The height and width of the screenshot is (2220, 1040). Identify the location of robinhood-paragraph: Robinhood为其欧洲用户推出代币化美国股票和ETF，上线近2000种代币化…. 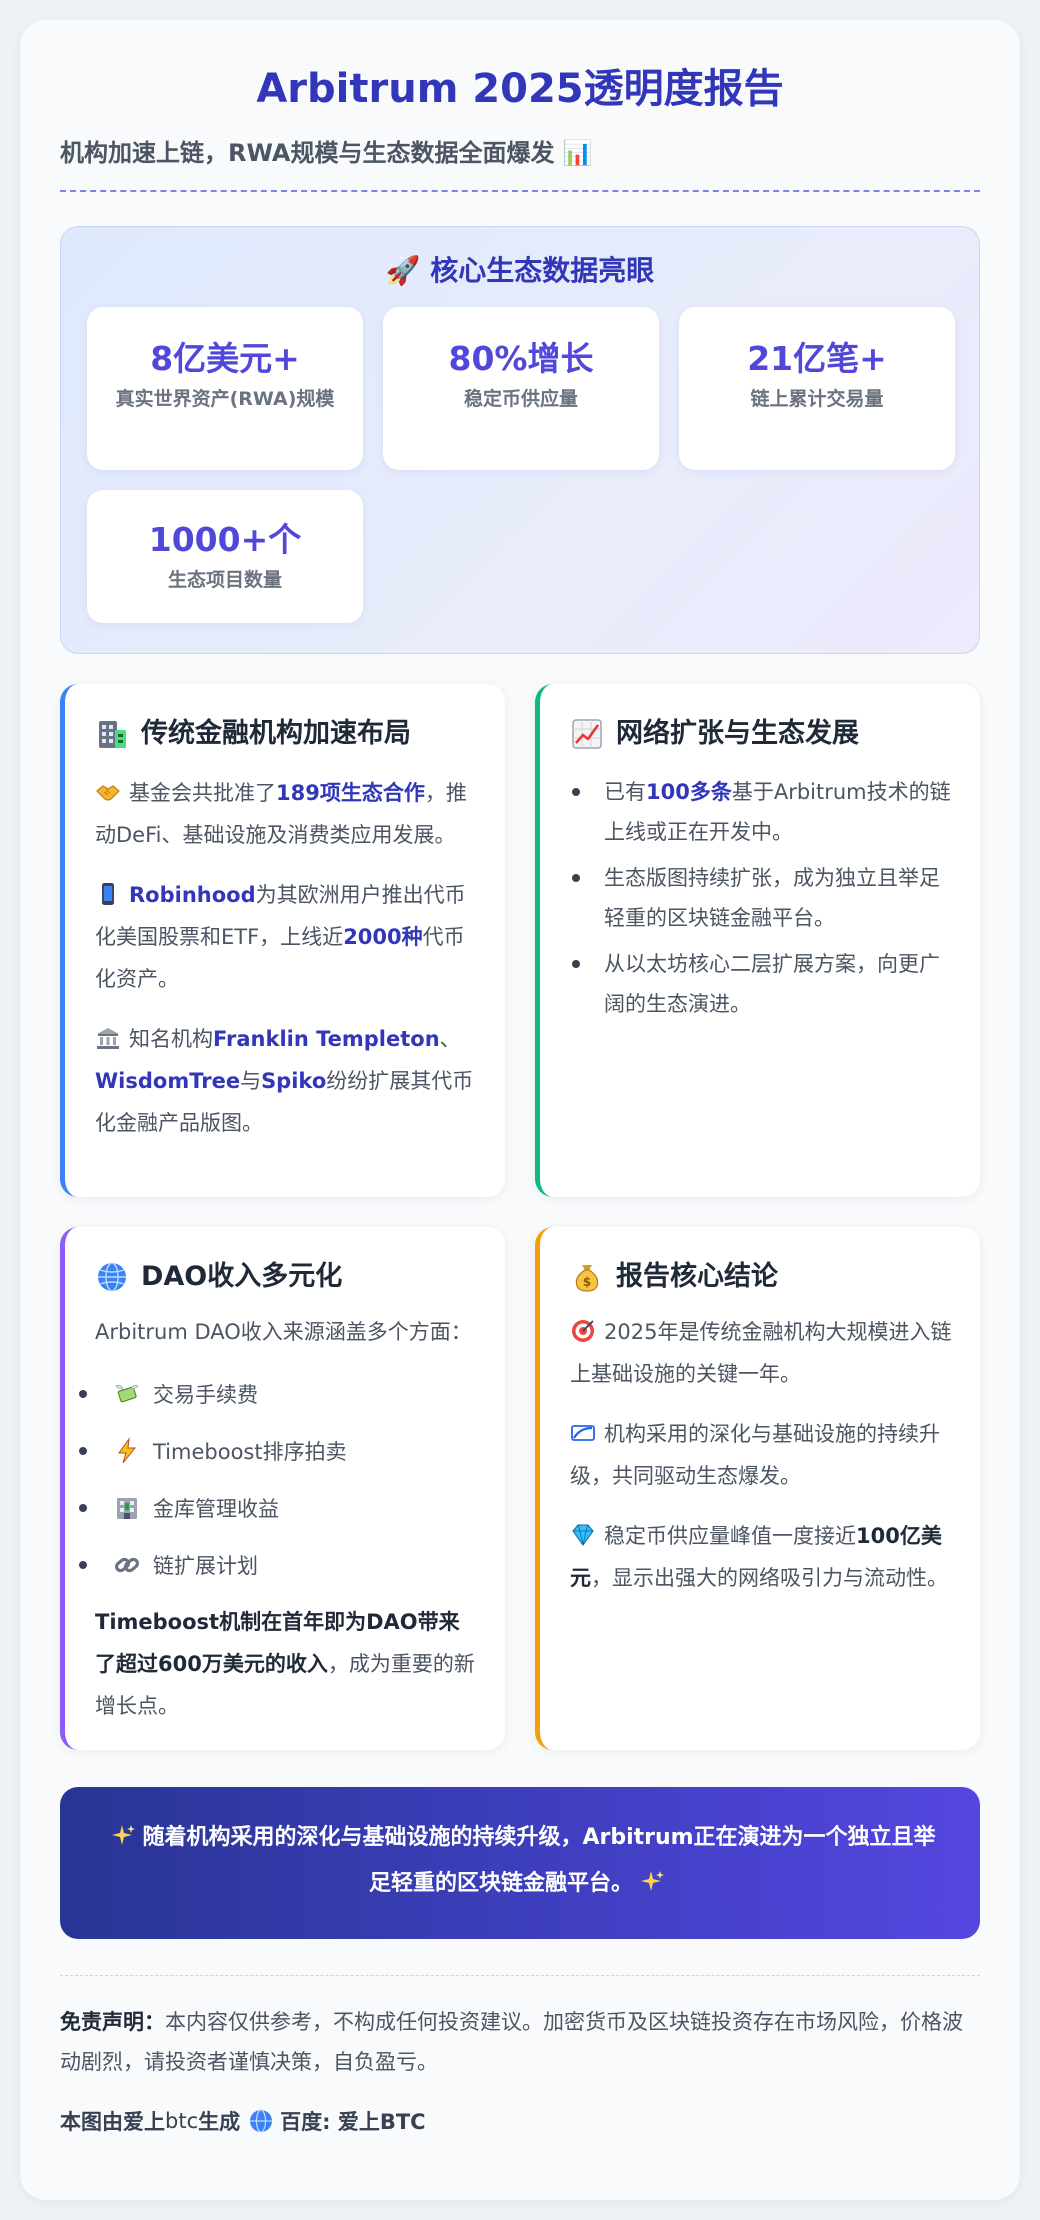
(280, 937).